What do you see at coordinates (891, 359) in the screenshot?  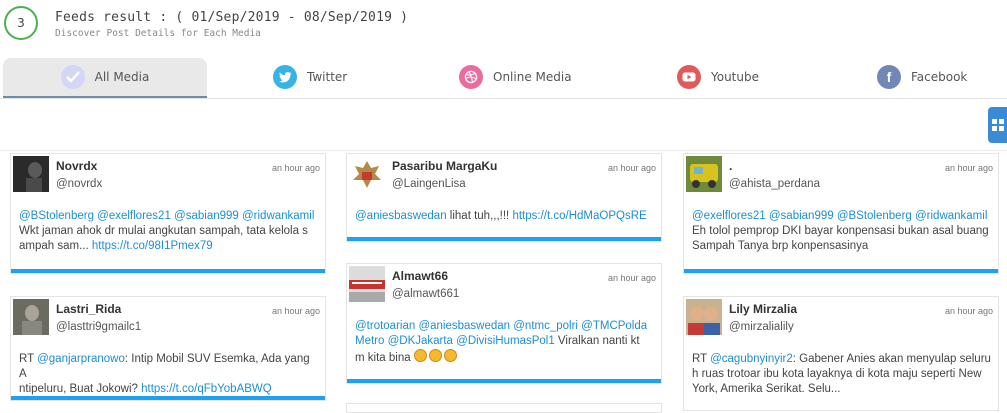 I see `post-text-line: : Gabener Anies akan menyulap seluru` at bounding box center [891, 359].